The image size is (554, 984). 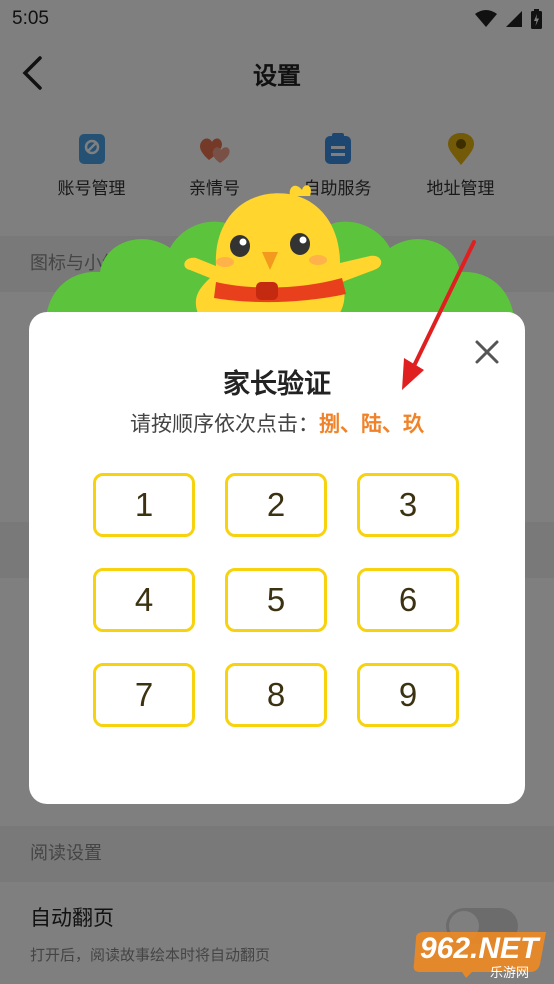 I want to click on red-annotation-arrow, so click(x=439, y=315).